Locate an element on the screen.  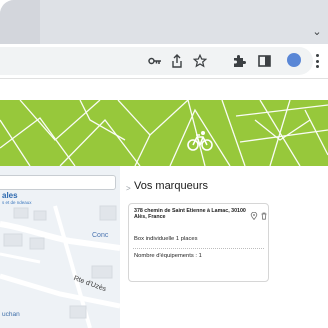
delete-icon is located at coordinates (264, 213).